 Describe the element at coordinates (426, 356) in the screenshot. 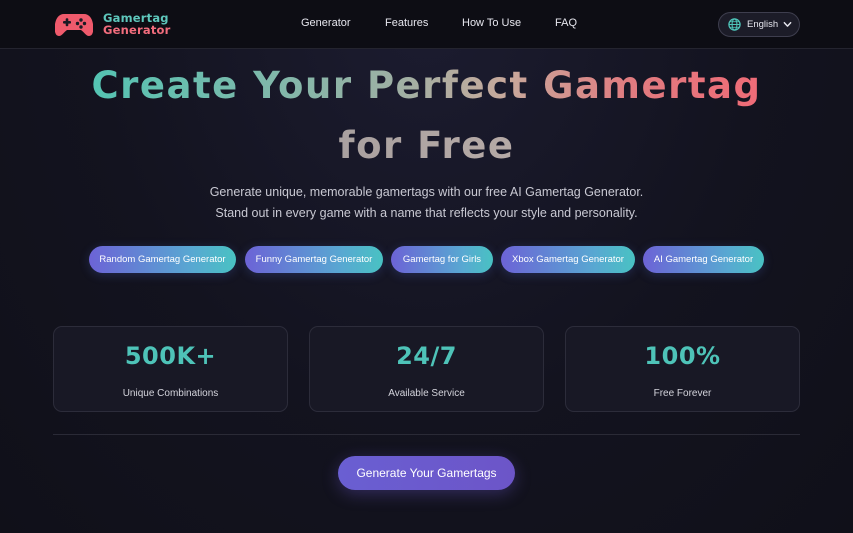

I see `stat-value: 24/7` at that location.